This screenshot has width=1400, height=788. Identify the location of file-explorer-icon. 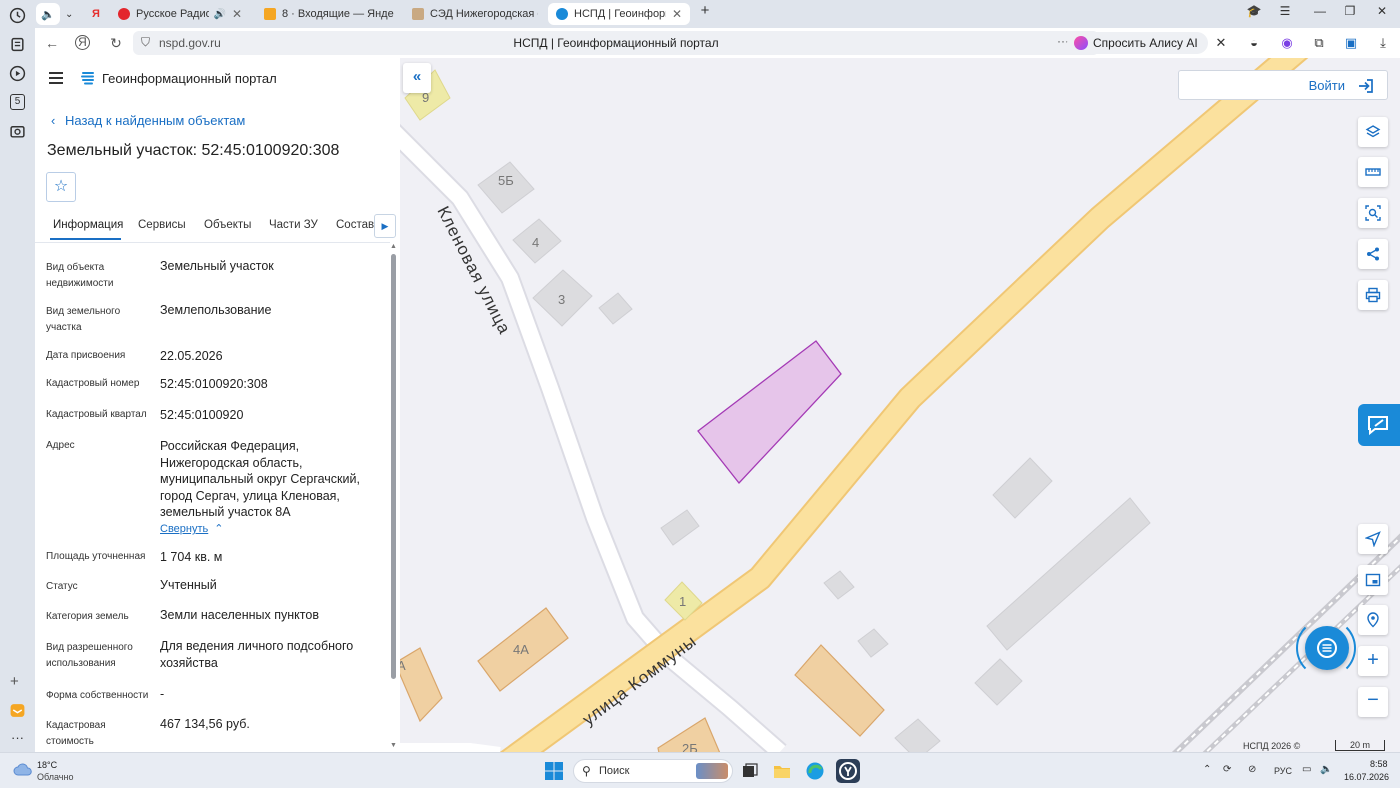
(782, 771).